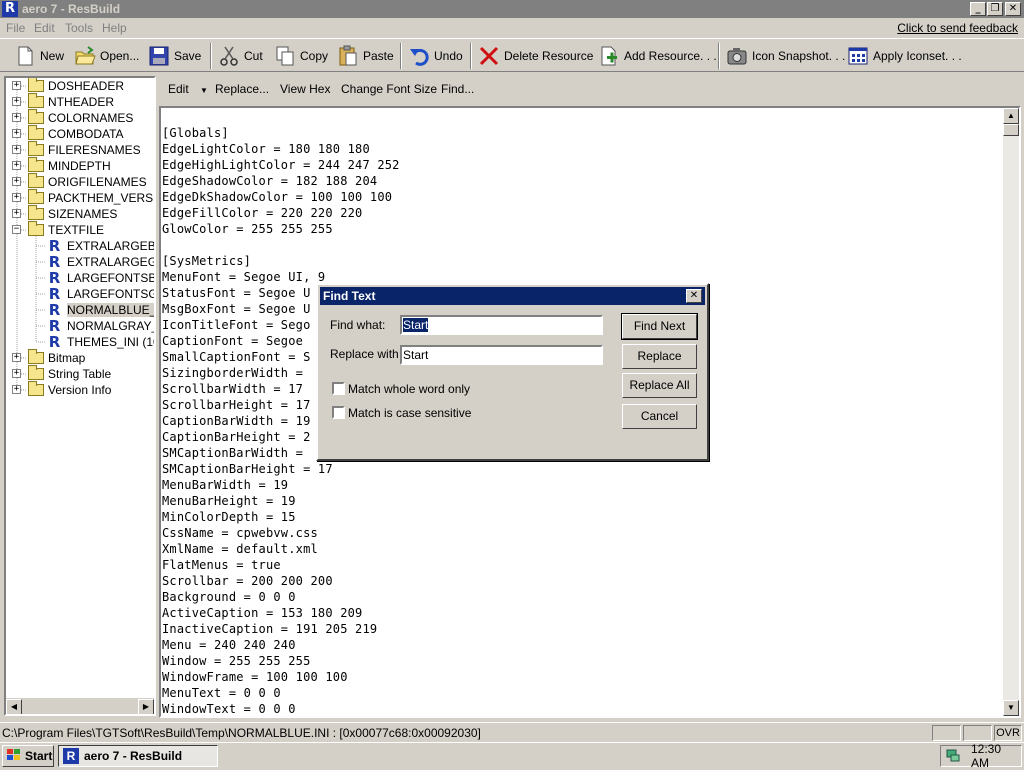 The height and width of the screenshot is (770, 1024). I want to click on find-what-input: Start, so click(501, 325).